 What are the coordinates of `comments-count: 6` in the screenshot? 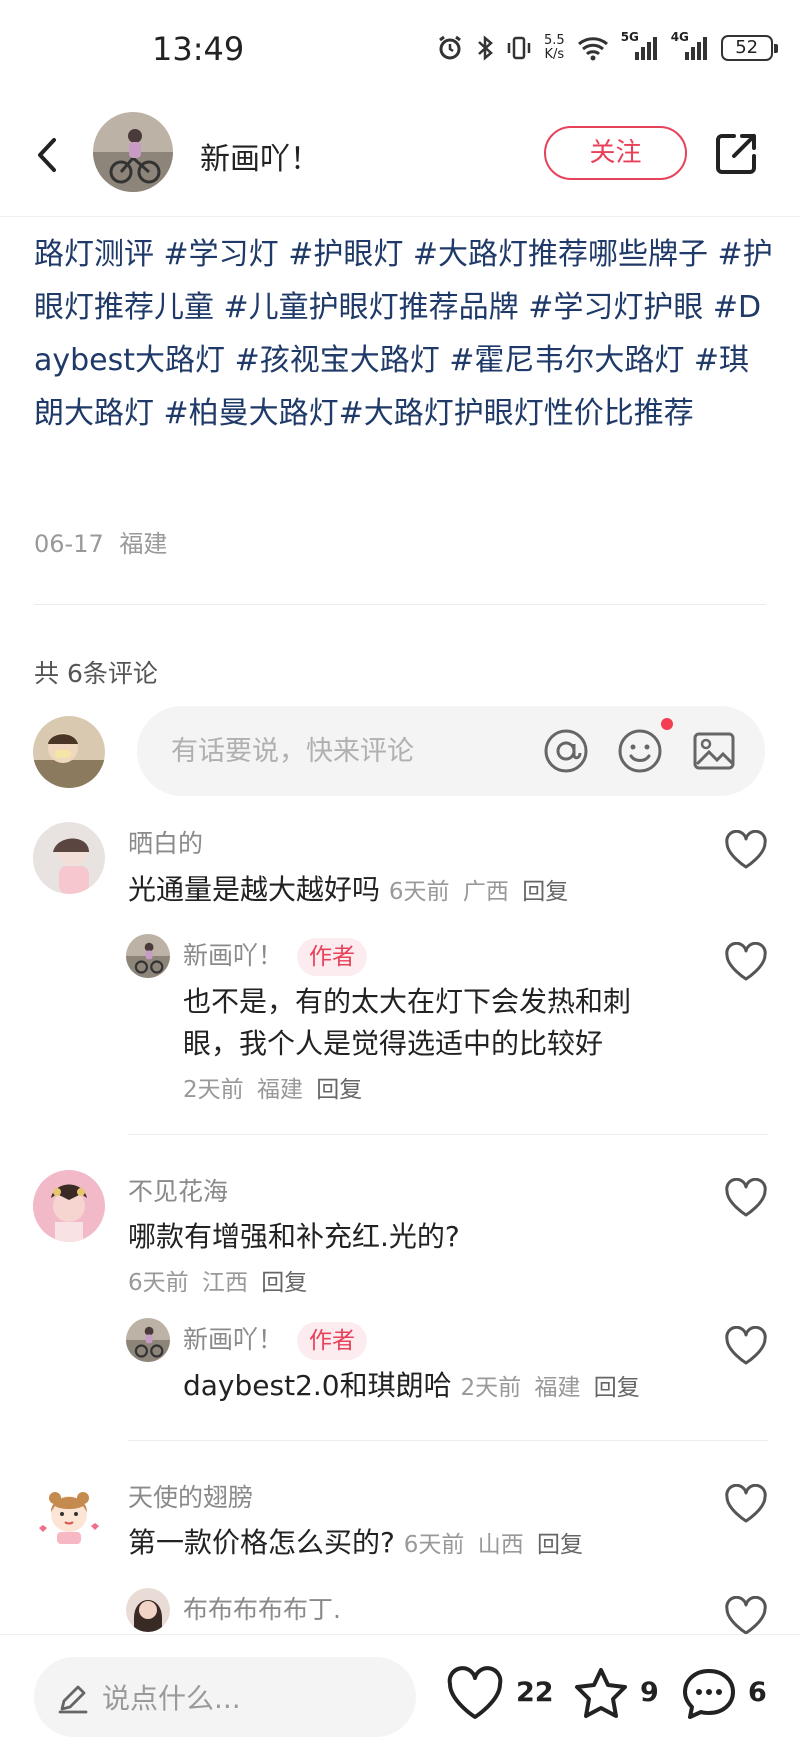 It's located at (757, 1692).